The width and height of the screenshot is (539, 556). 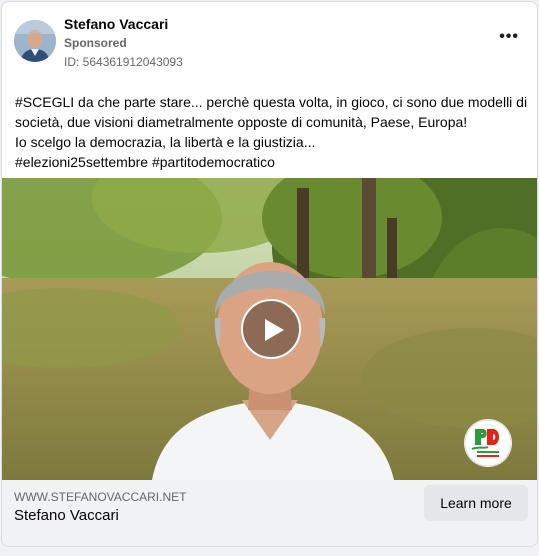 I want to click on pd-party-logo, so click(x=488, y=443).